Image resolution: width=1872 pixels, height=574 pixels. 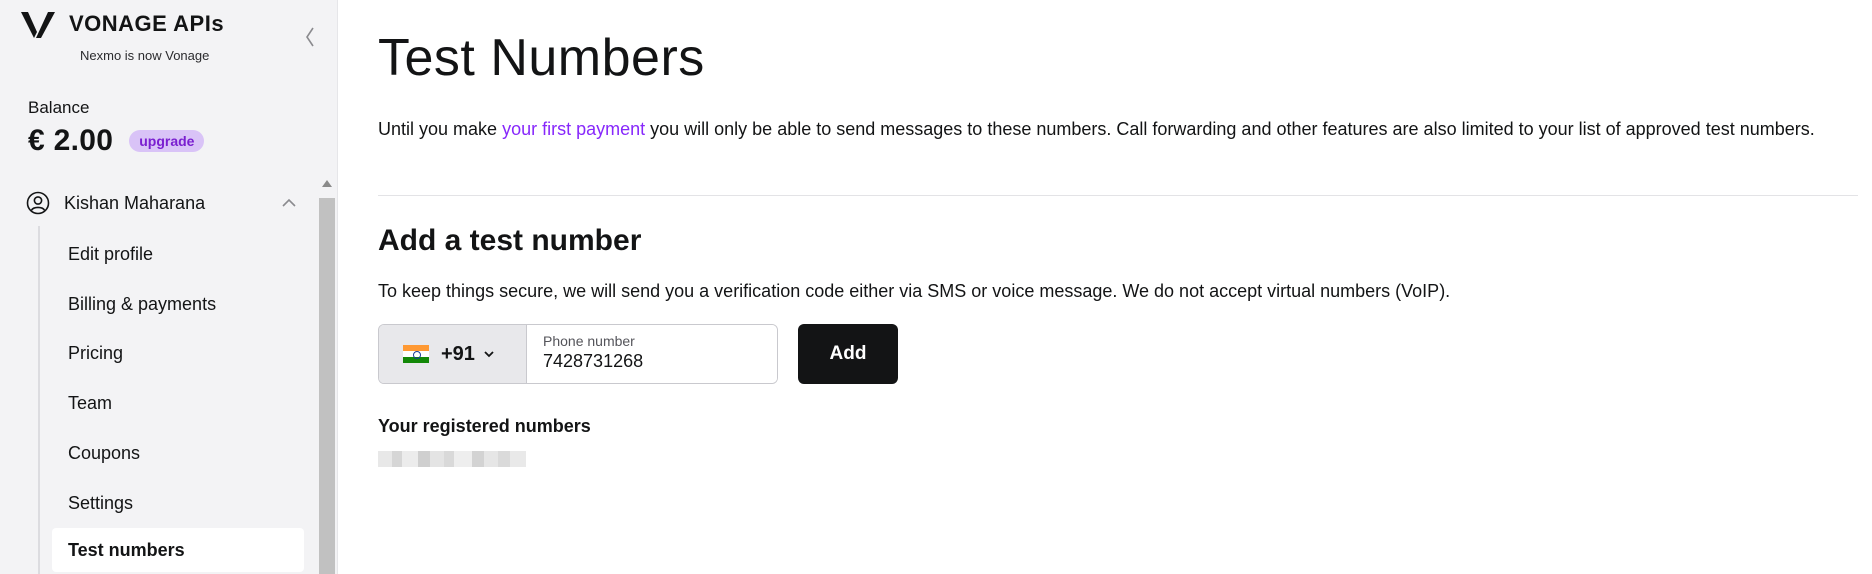 I want to click on registered-number-redacted, so click(x=452, y=459).